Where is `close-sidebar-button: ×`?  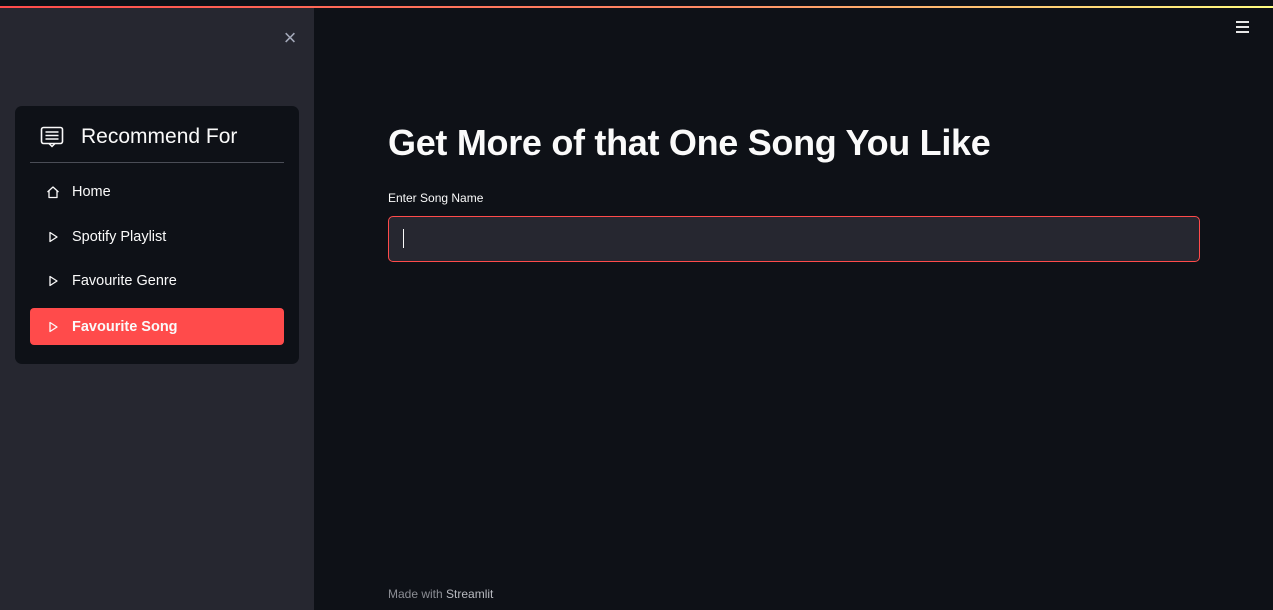 close-sidebar-button: × is located at coordinates (290, 38).